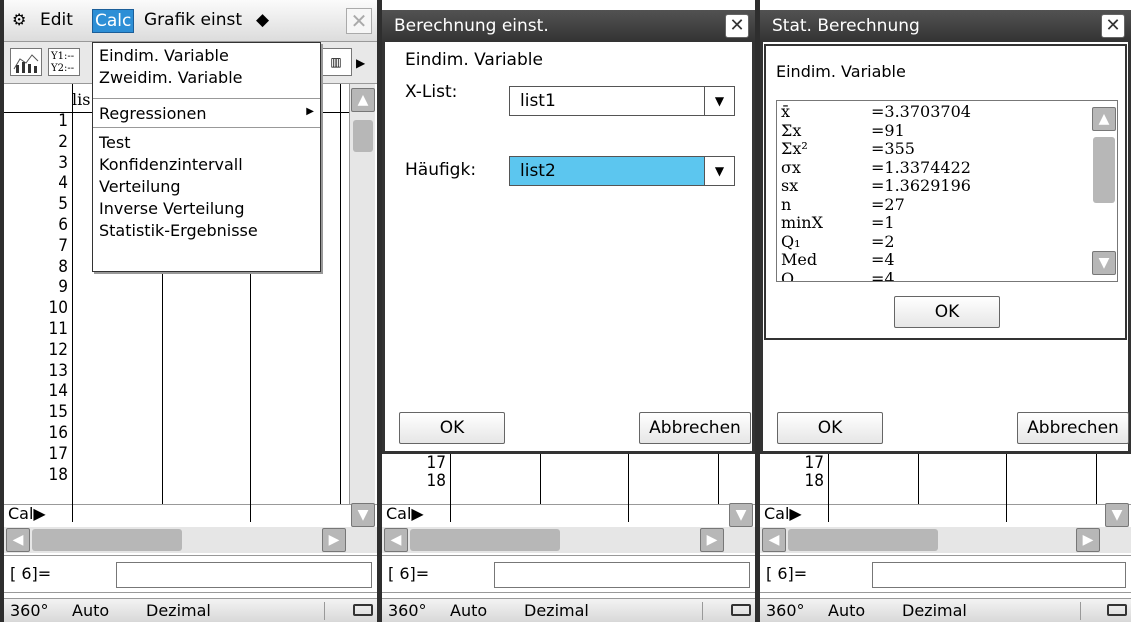 This screenshot has width=1131, height=622. What do you see at coordinates (622, 101) in the screenshot?
I see `xlist-select: list1 ▼` at bounding box center [622, 101].